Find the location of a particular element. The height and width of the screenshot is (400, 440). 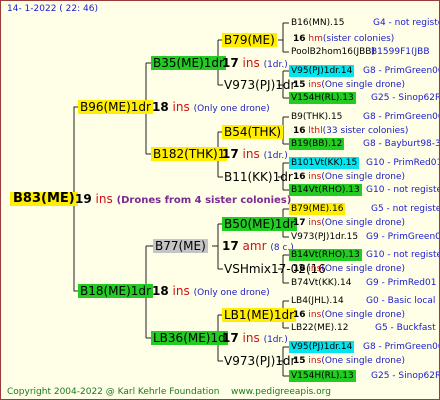

leaf-15: V95(PJ)1dr.14 is located at coordinates (322, 347).